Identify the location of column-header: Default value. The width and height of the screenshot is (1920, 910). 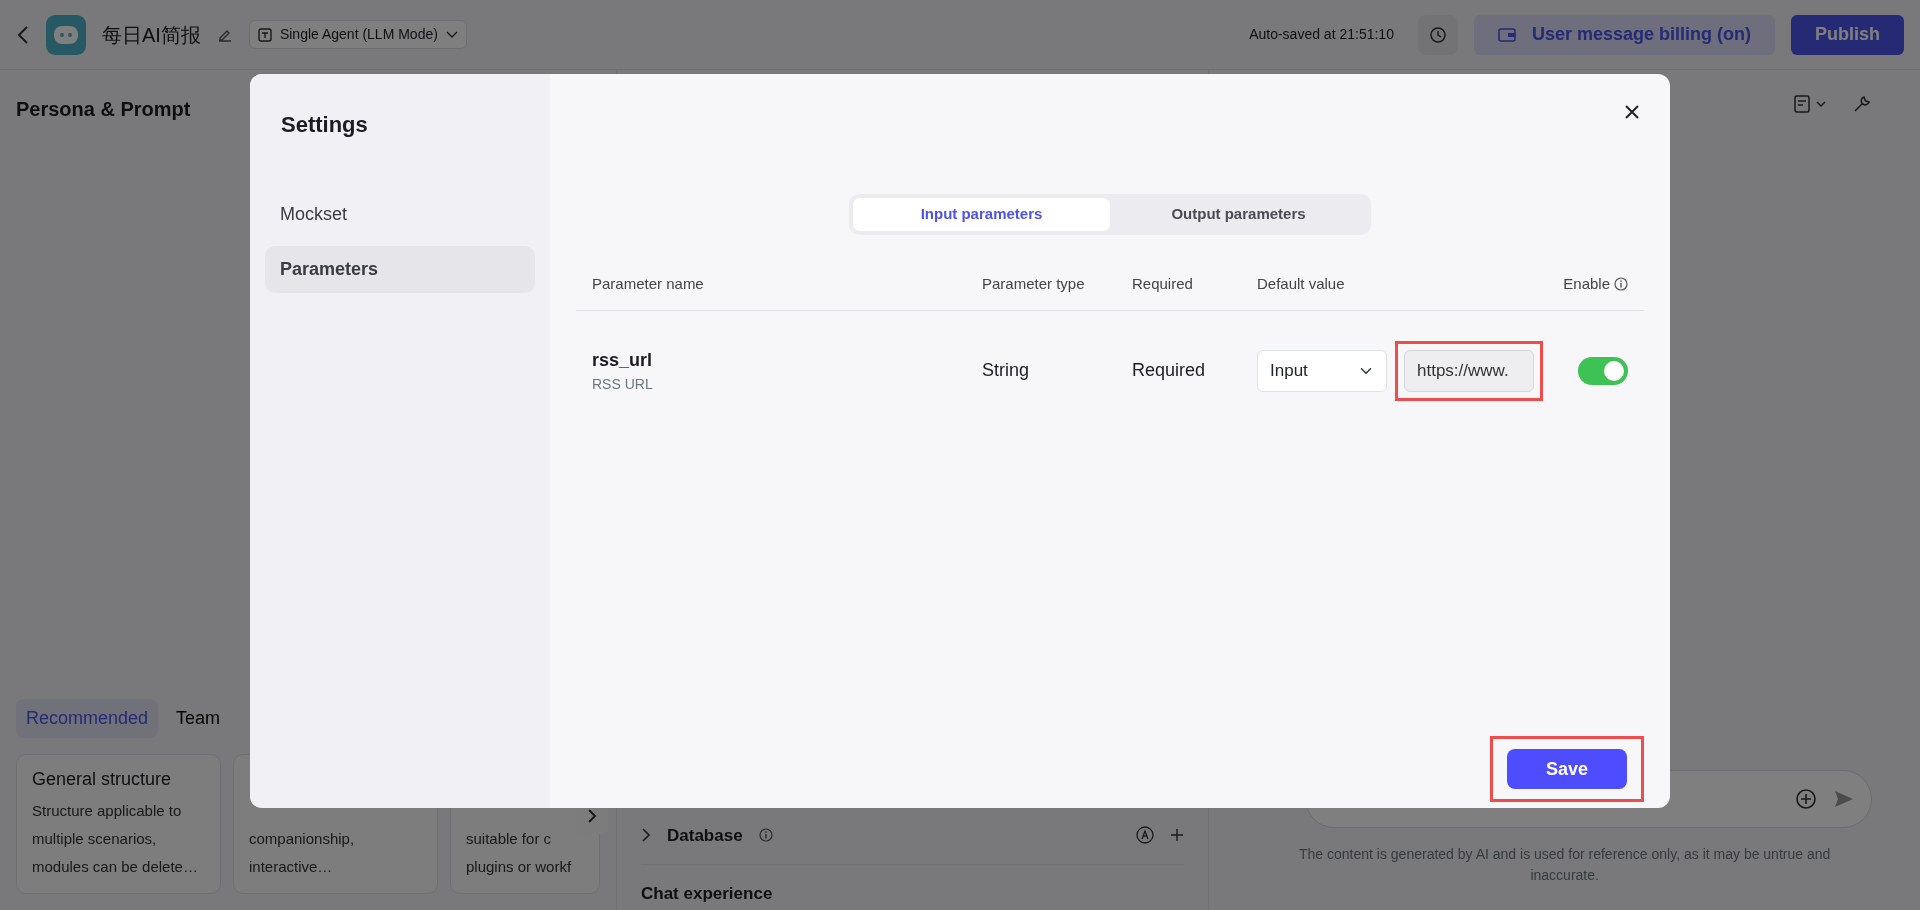
(1301, 283).